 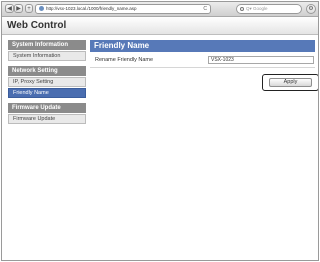 I want to click on page-title: Web Control, so click(x=37, y=25).